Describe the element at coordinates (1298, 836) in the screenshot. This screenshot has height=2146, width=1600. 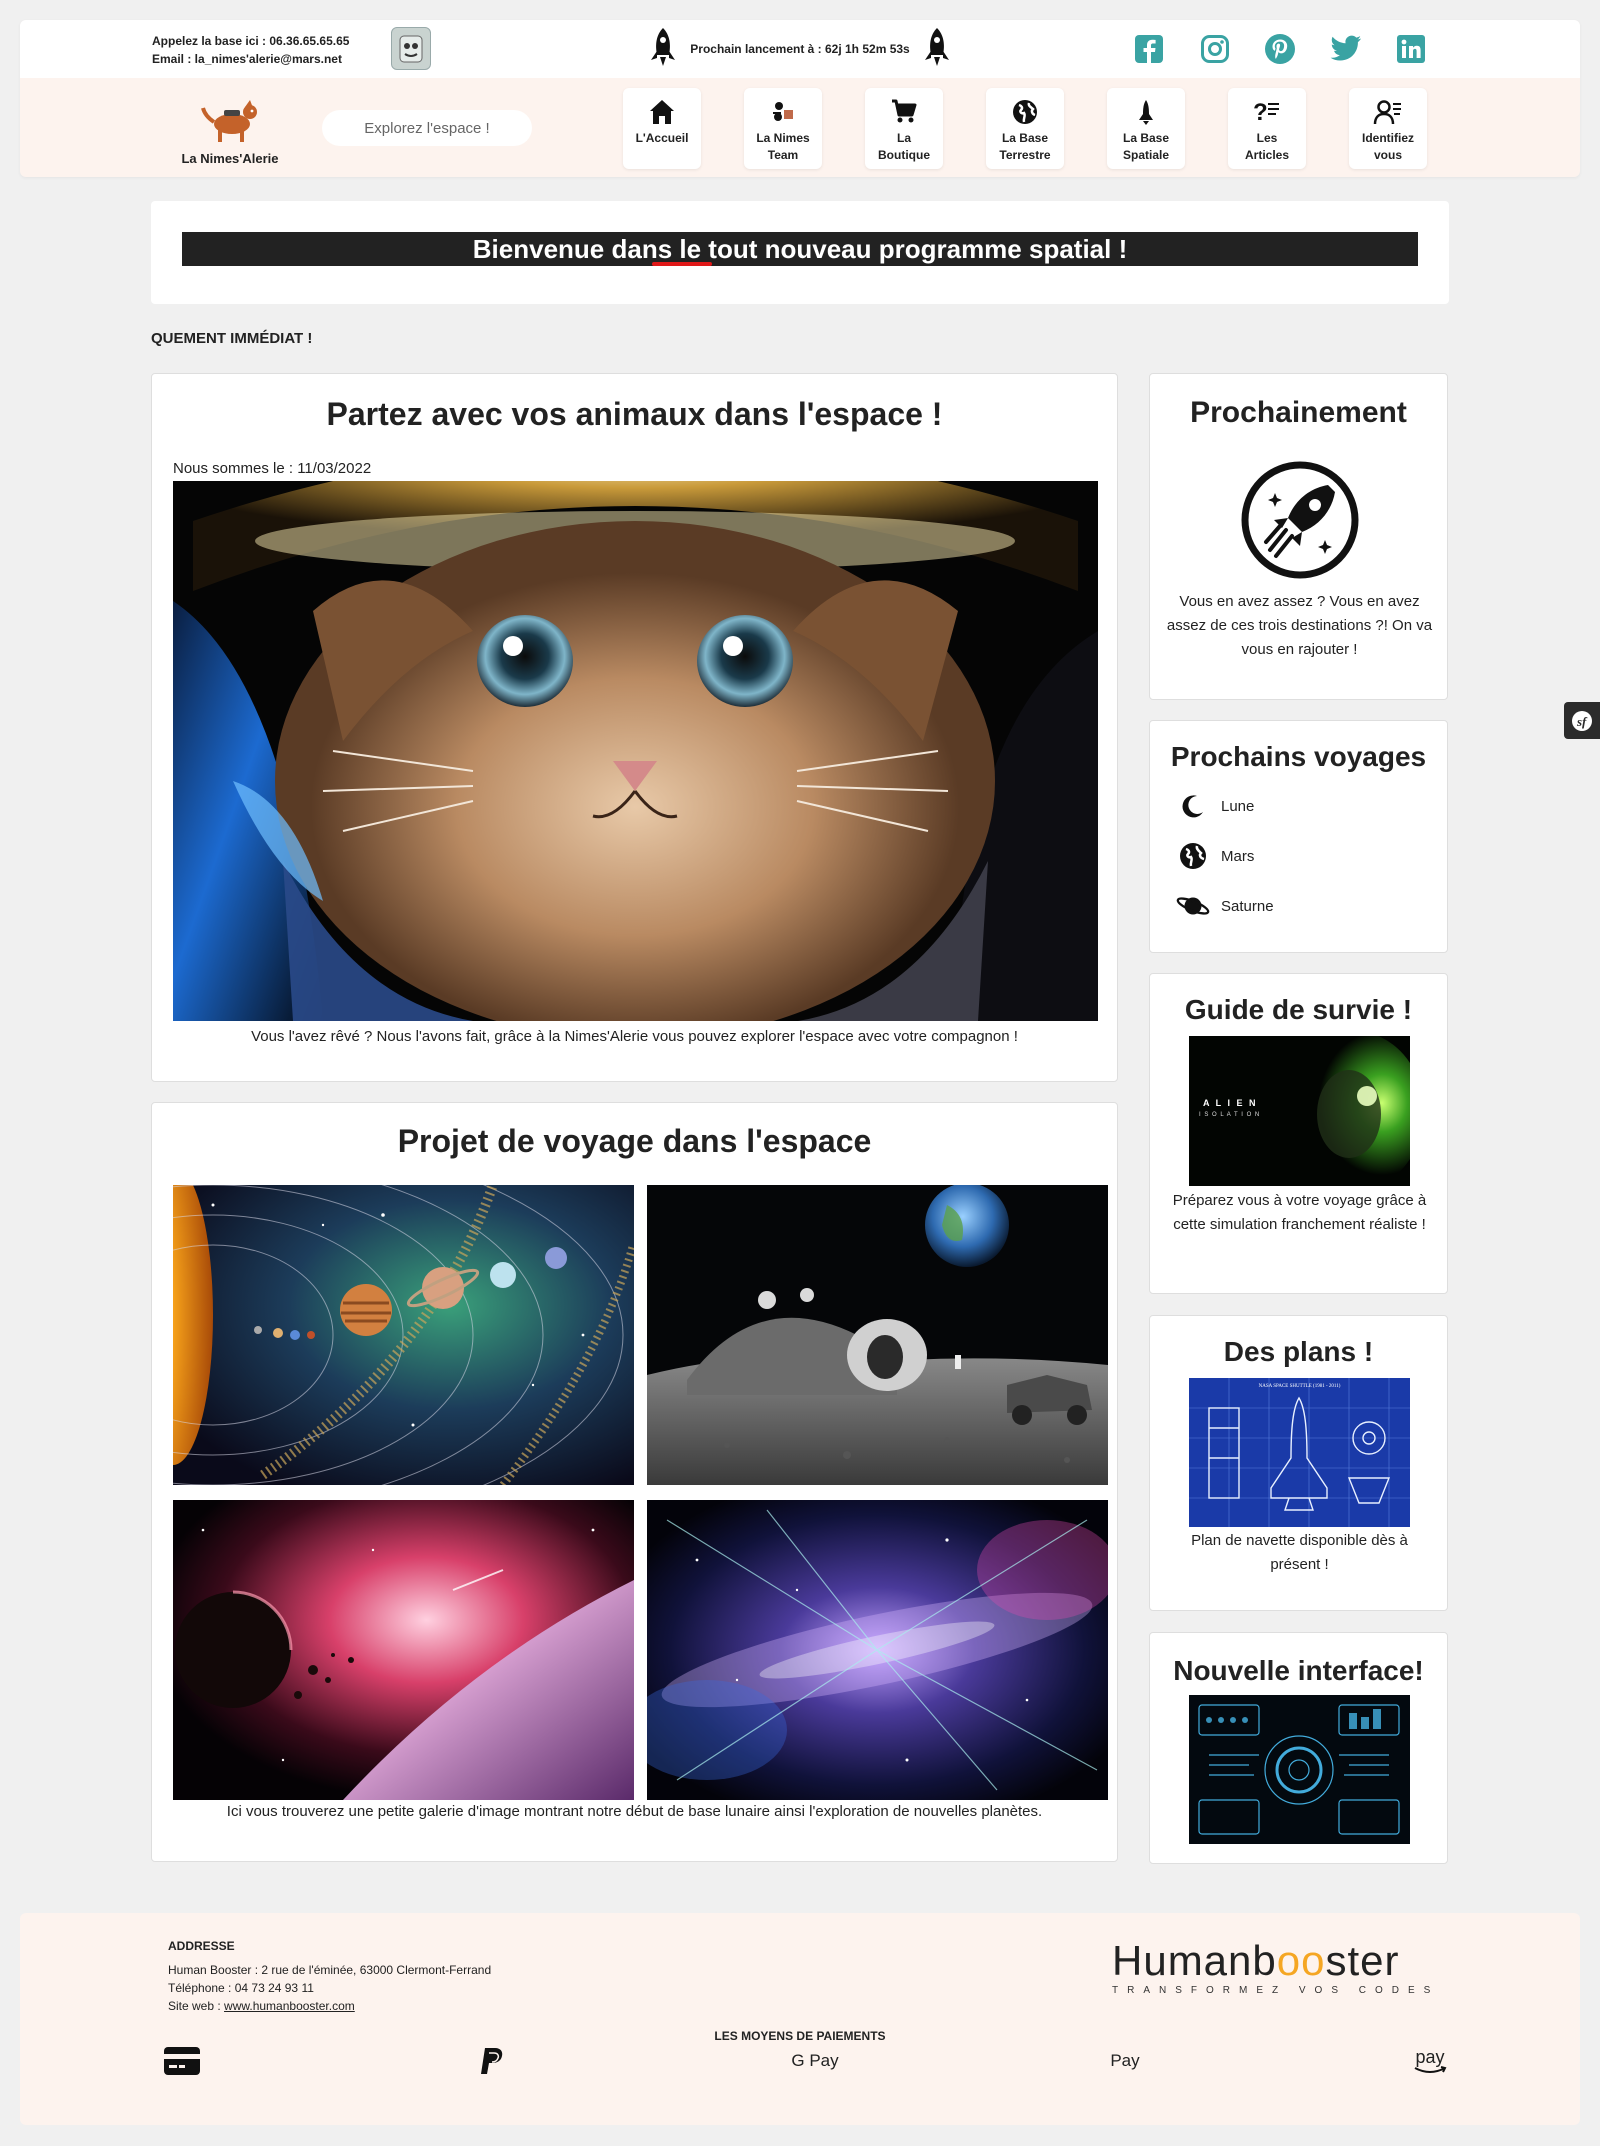
I see `next-trips-card: Prochains voyages Lune Mars Saturne` at that location.